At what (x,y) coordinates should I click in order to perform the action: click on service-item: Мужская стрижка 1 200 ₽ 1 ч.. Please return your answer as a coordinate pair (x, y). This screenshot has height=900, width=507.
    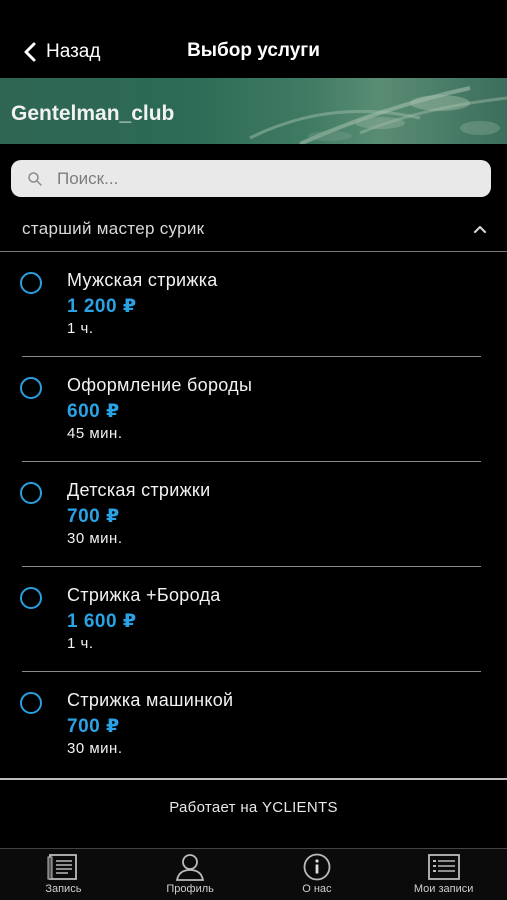
    Looking at the image, I should click on (253, 304).